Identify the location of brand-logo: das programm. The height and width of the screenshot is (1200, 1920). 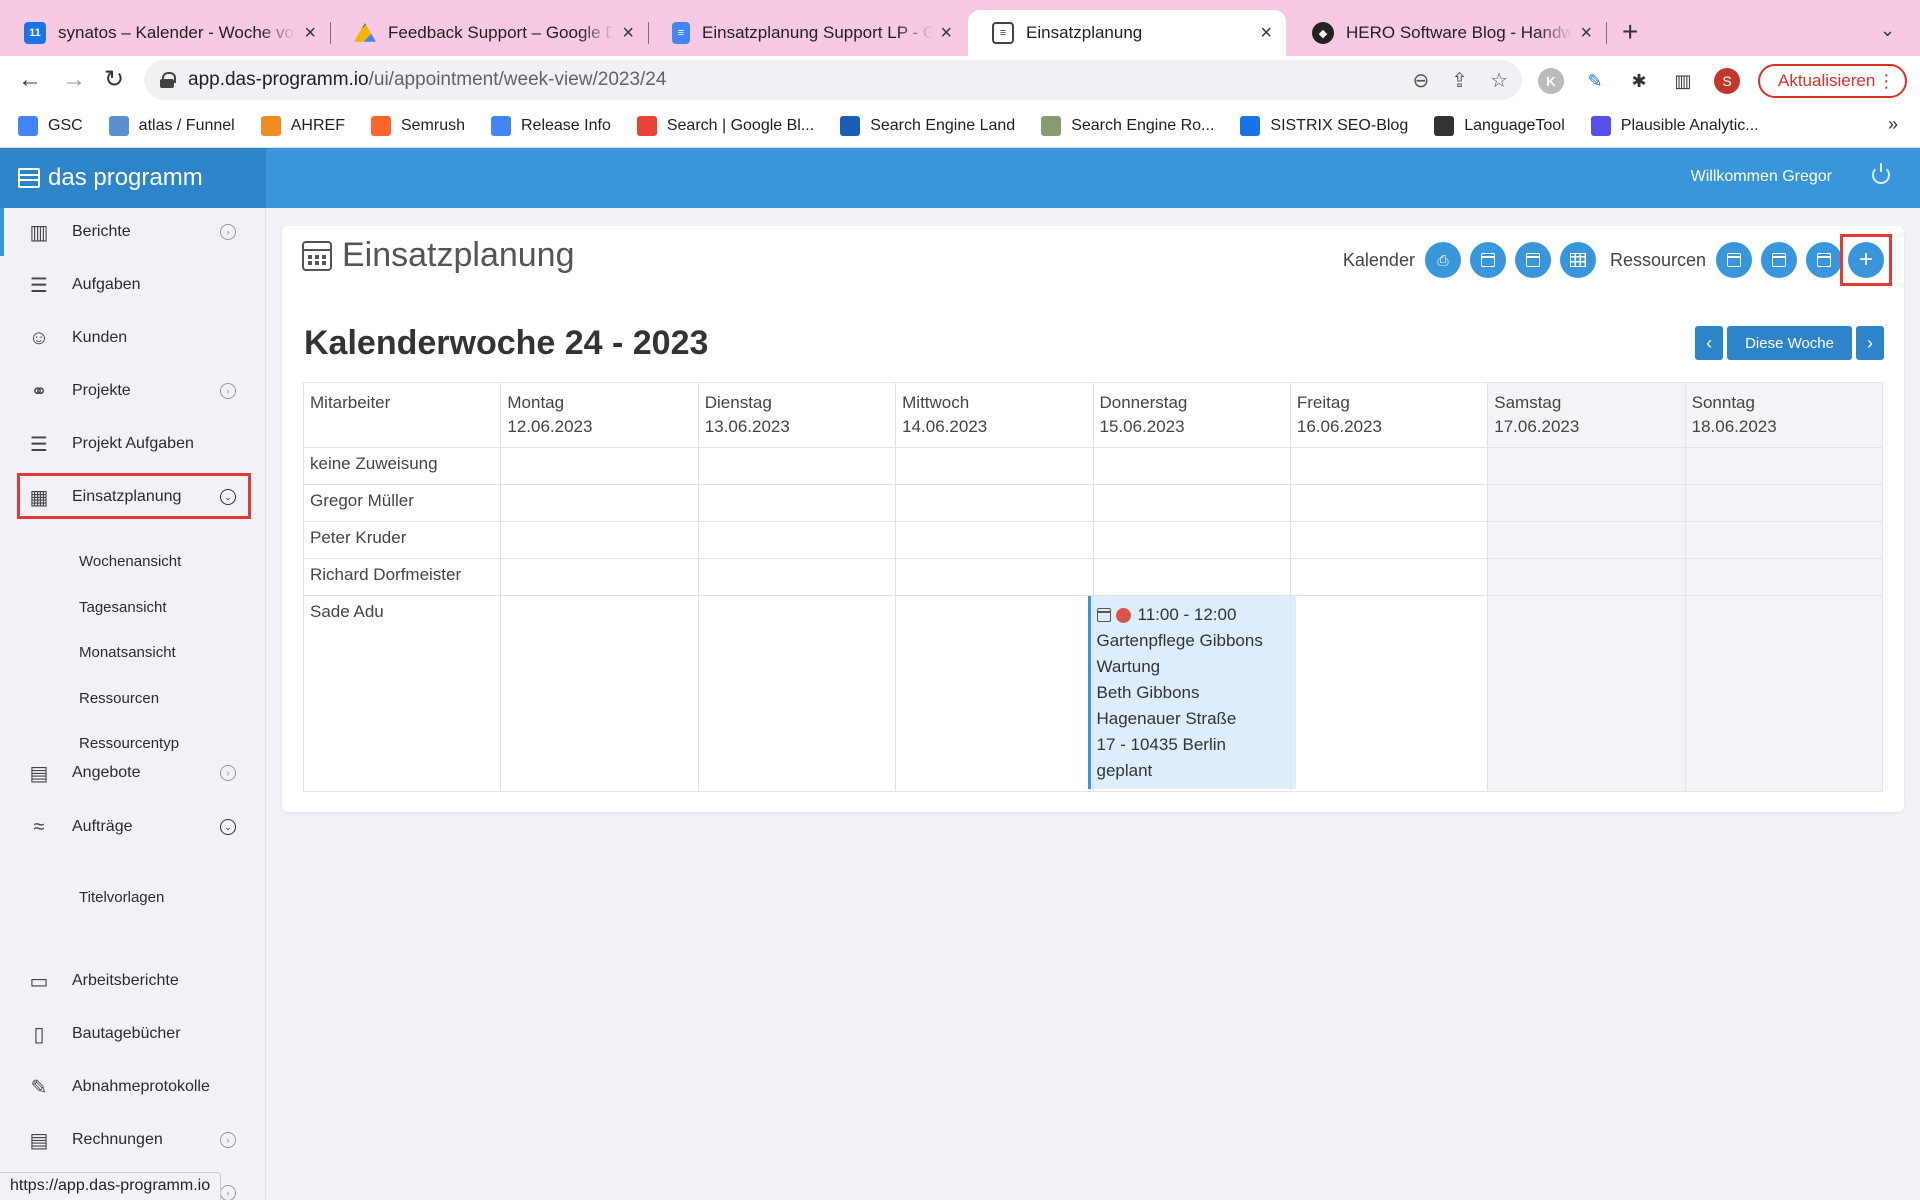
(133, 178).